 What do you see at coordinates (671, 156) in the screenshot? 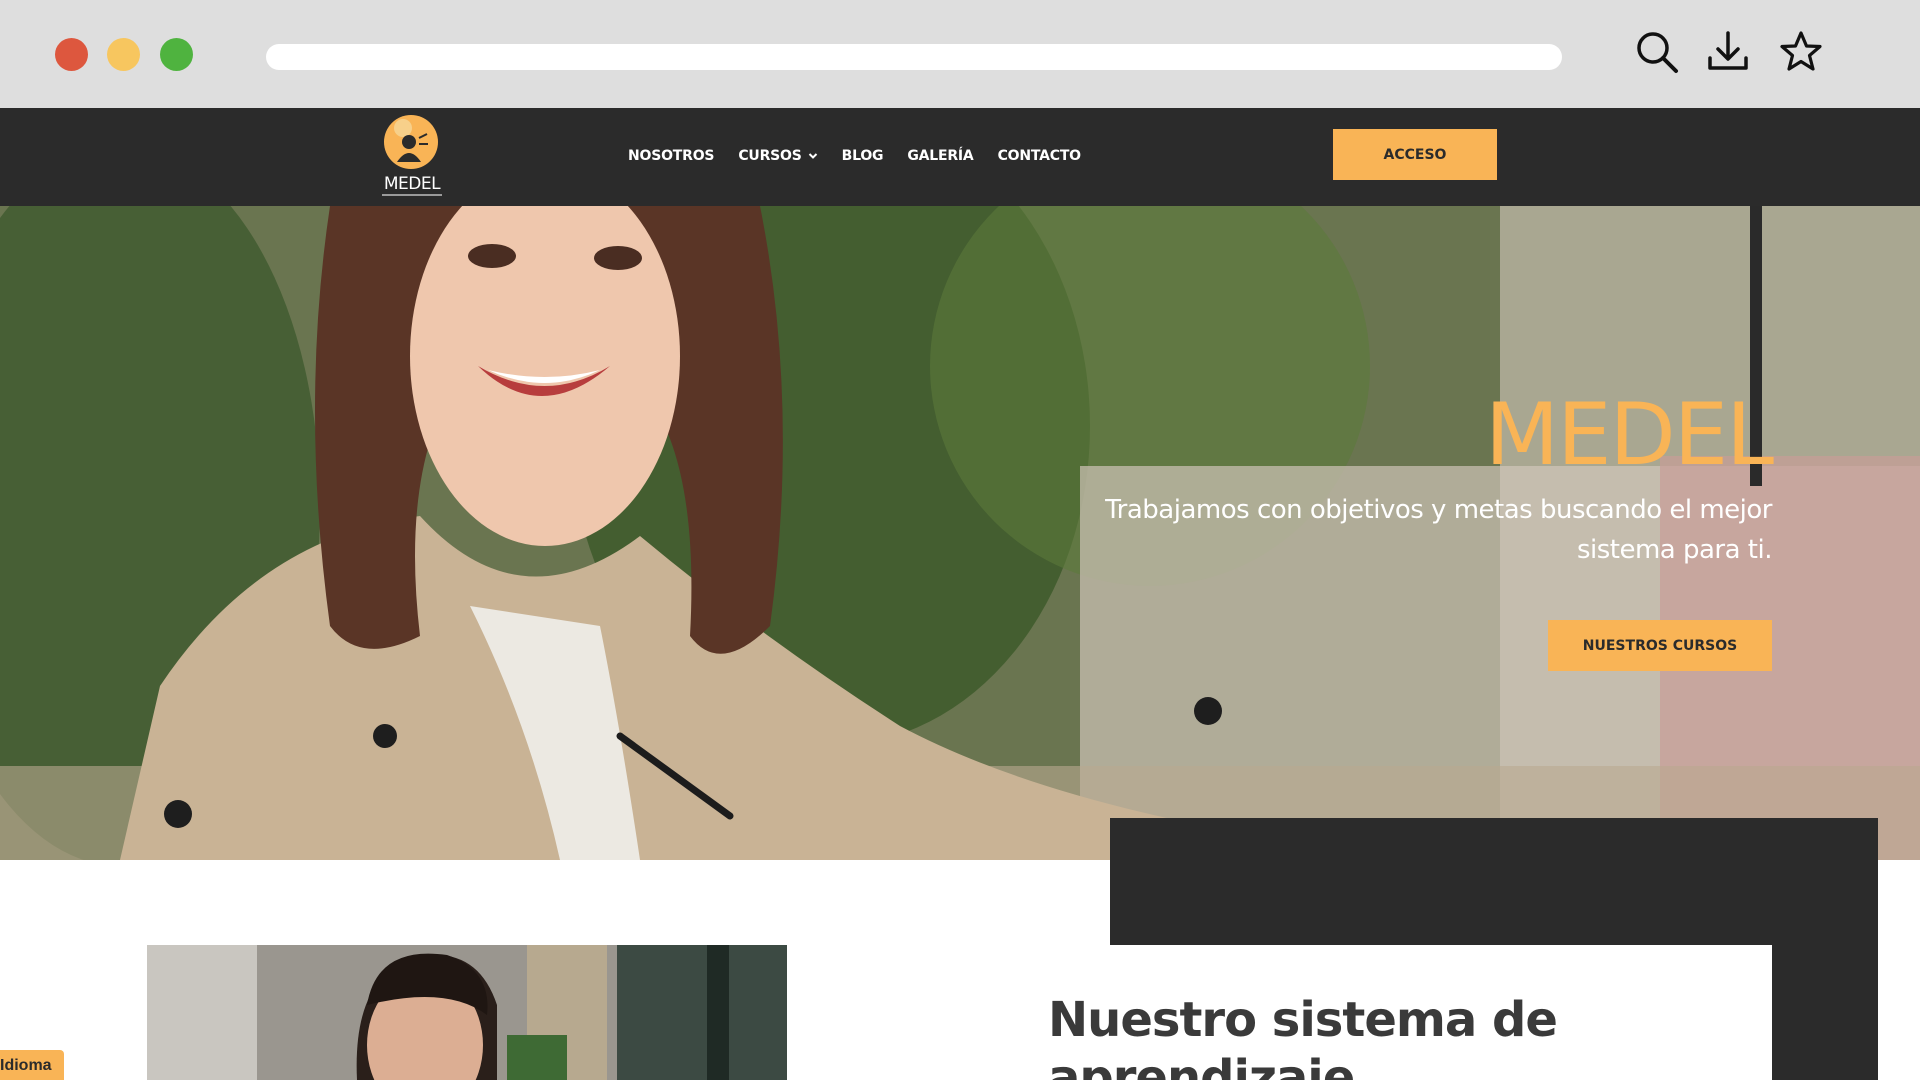
I see `nav-nosotros: NOSOTROS` at bounding box center [671, 156].